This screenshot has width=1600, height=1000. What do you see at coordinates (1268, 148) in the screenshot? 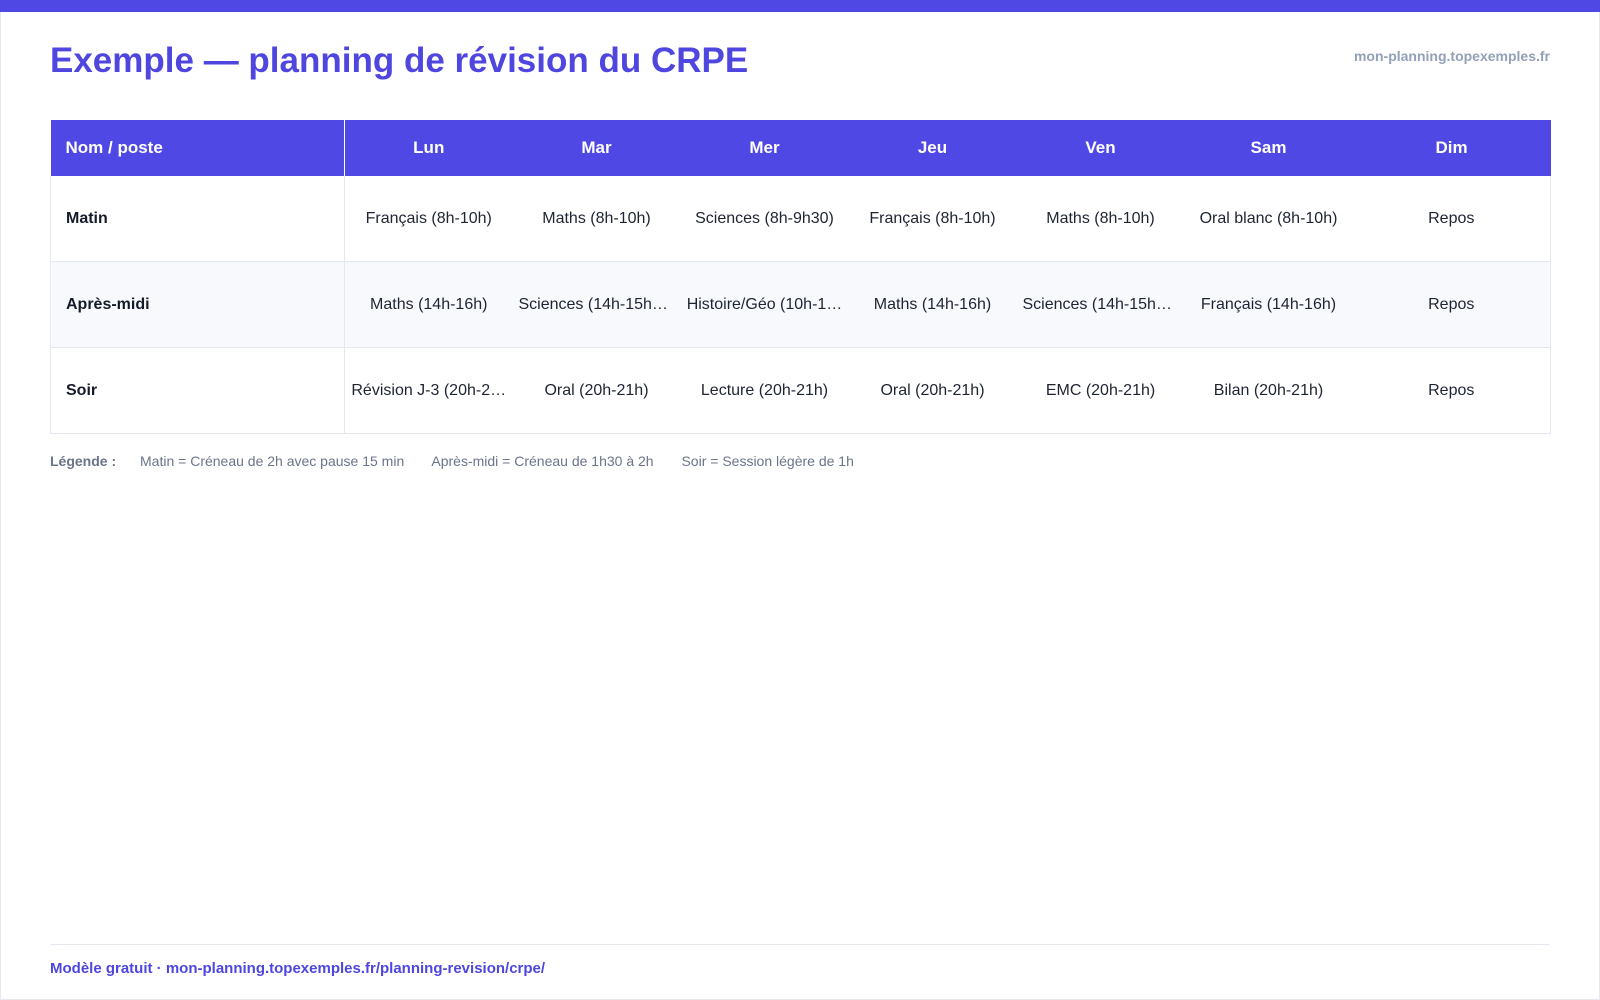
I see `column-header-sat: Sam` at bounding box center [1268, 148].